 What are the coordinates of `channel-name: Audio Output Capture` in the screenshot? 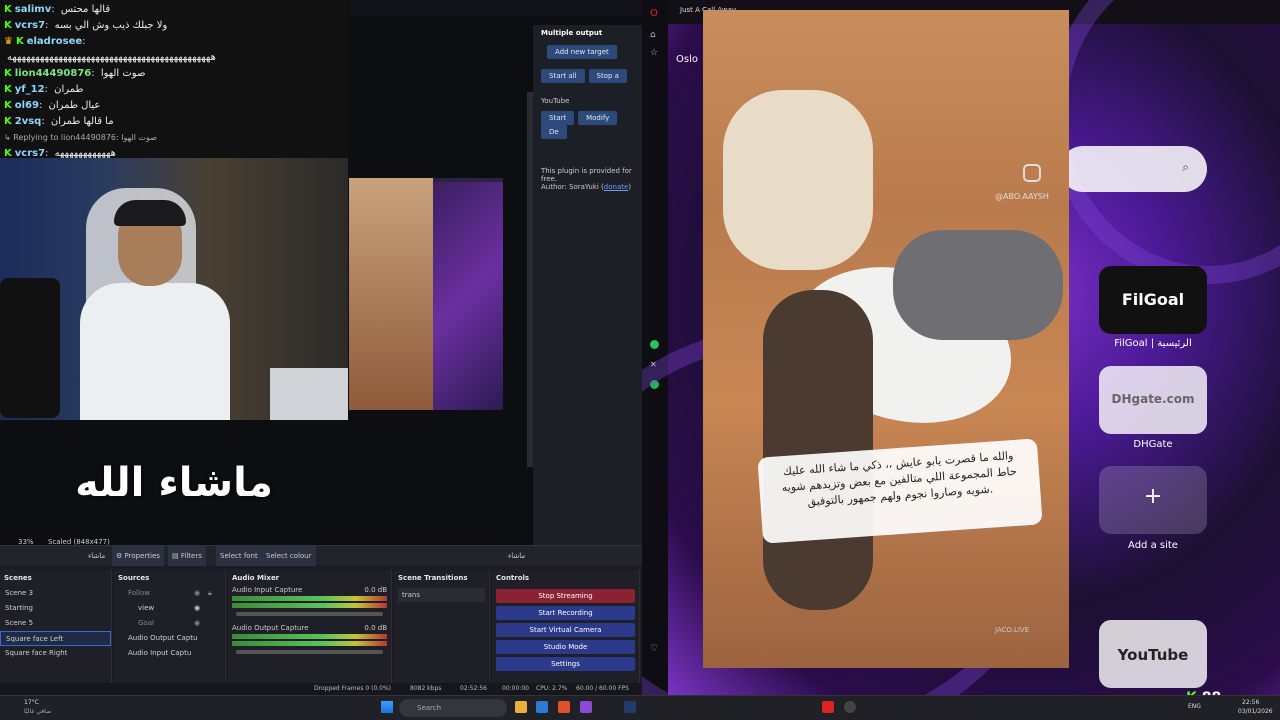 It's located at (270, 628).